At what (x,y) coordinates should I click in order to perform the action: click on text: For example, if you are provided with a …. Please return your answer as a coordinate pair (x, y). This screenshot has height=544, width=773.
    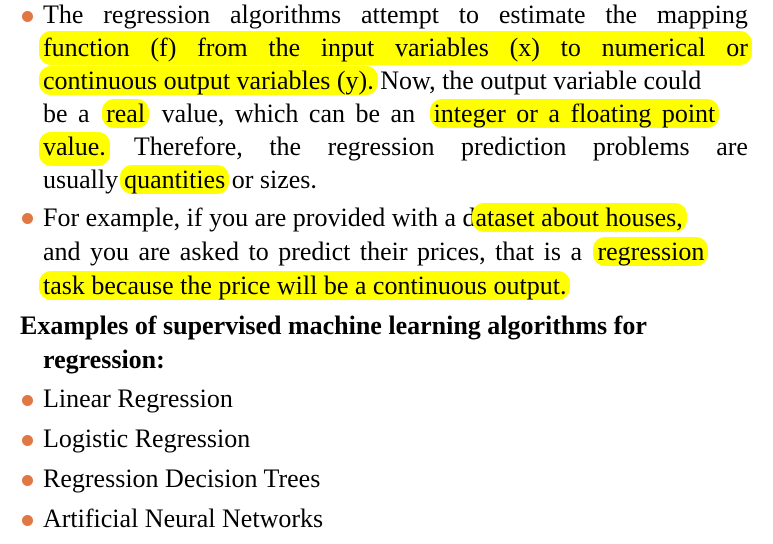
    Looking at the image, I should click on (259, 217).